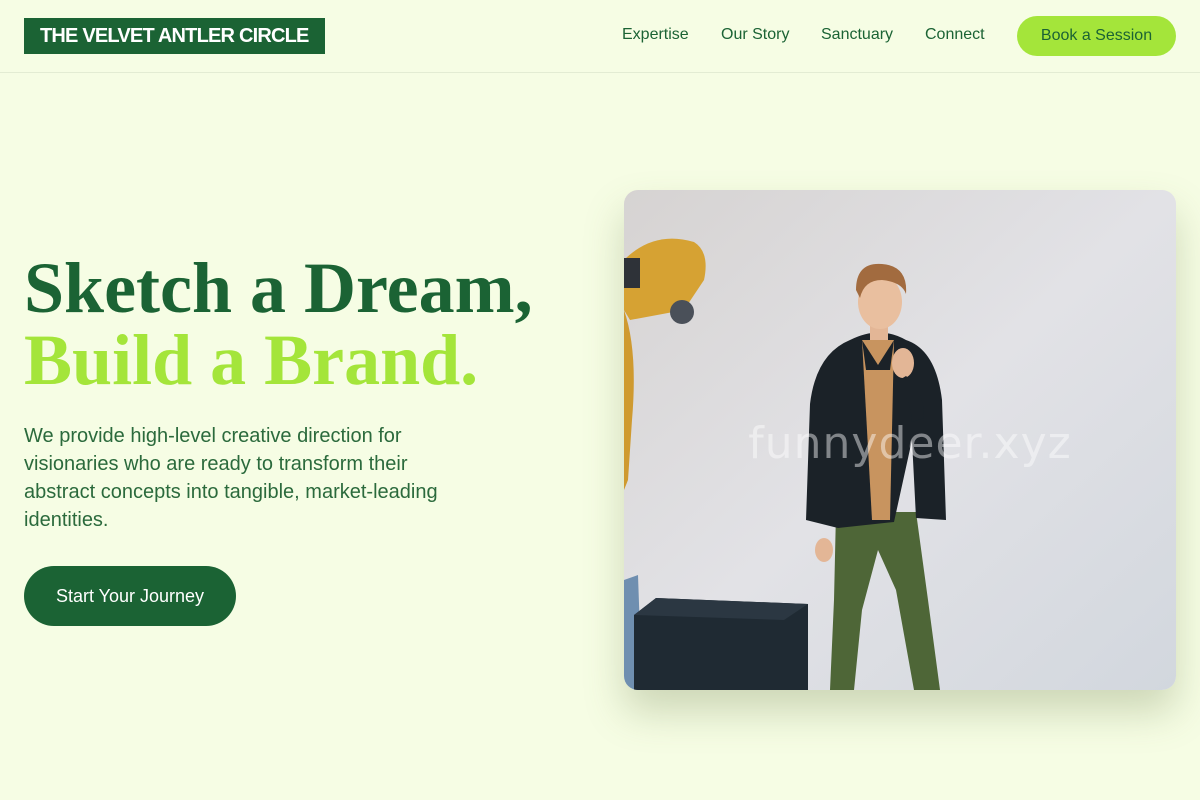 Image resolution: width=1200 pixels, height=800 pixels. What do you see at coordinates (755, 35) in the screenshot?
I see `nav-link-our-story: Our Story` at bounding box center [755, 35].